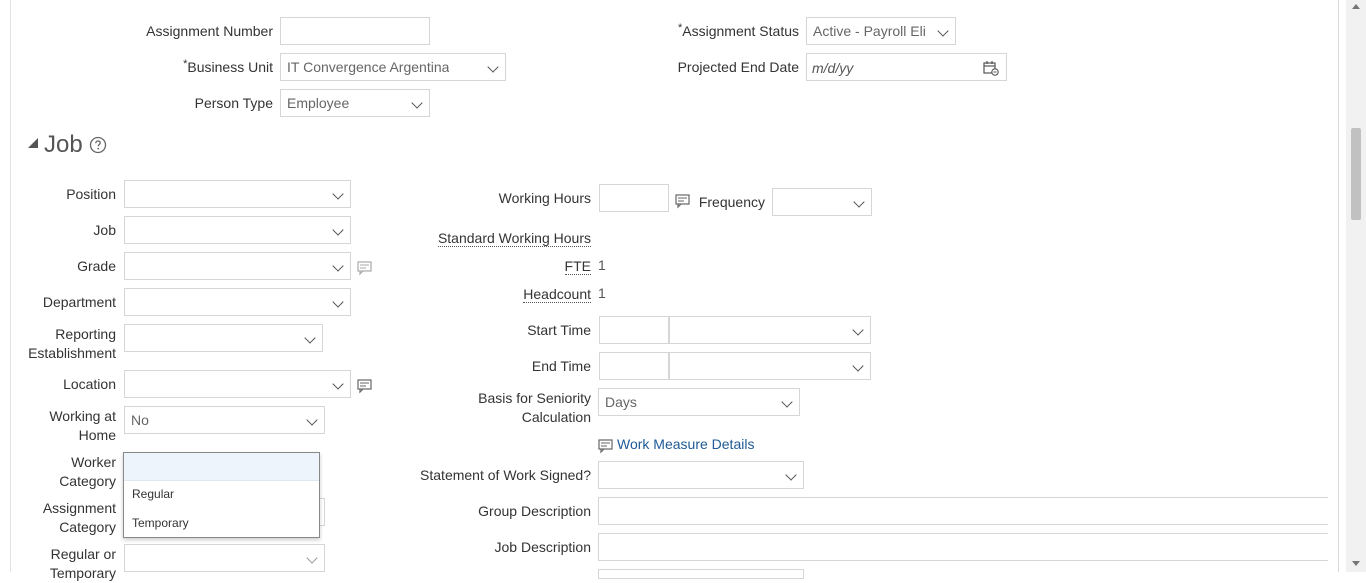  I want to click on department-label: Department, so click(79, 302).